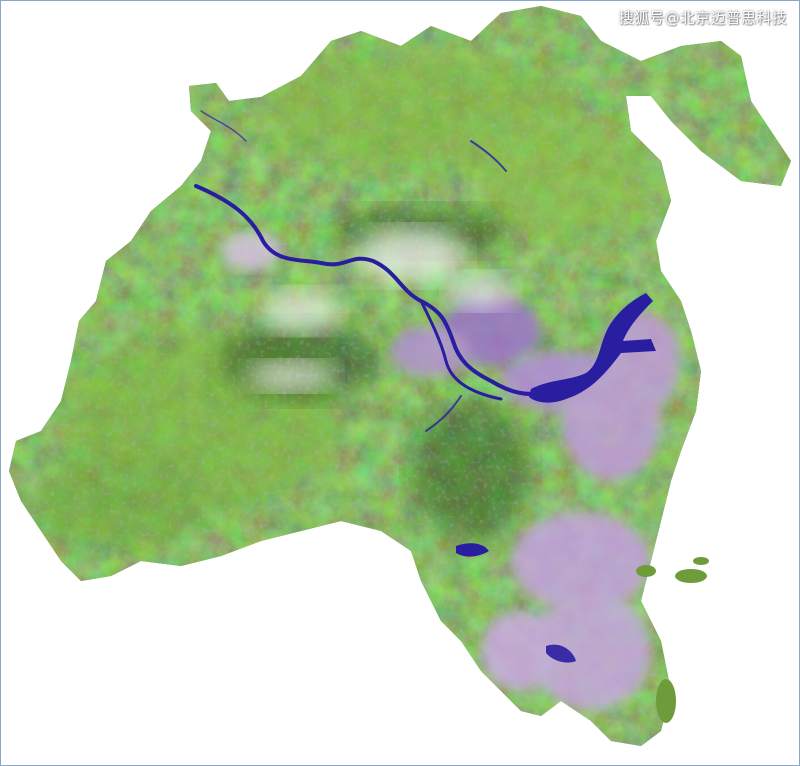 Image resolution: width=800 pixels, height=766 pixels. What do you see at coordinates (702, 18) in the screenshot?
I see `watermark-text: 搜狐号@北京迈普思科技` at bounding box center [702, 18].